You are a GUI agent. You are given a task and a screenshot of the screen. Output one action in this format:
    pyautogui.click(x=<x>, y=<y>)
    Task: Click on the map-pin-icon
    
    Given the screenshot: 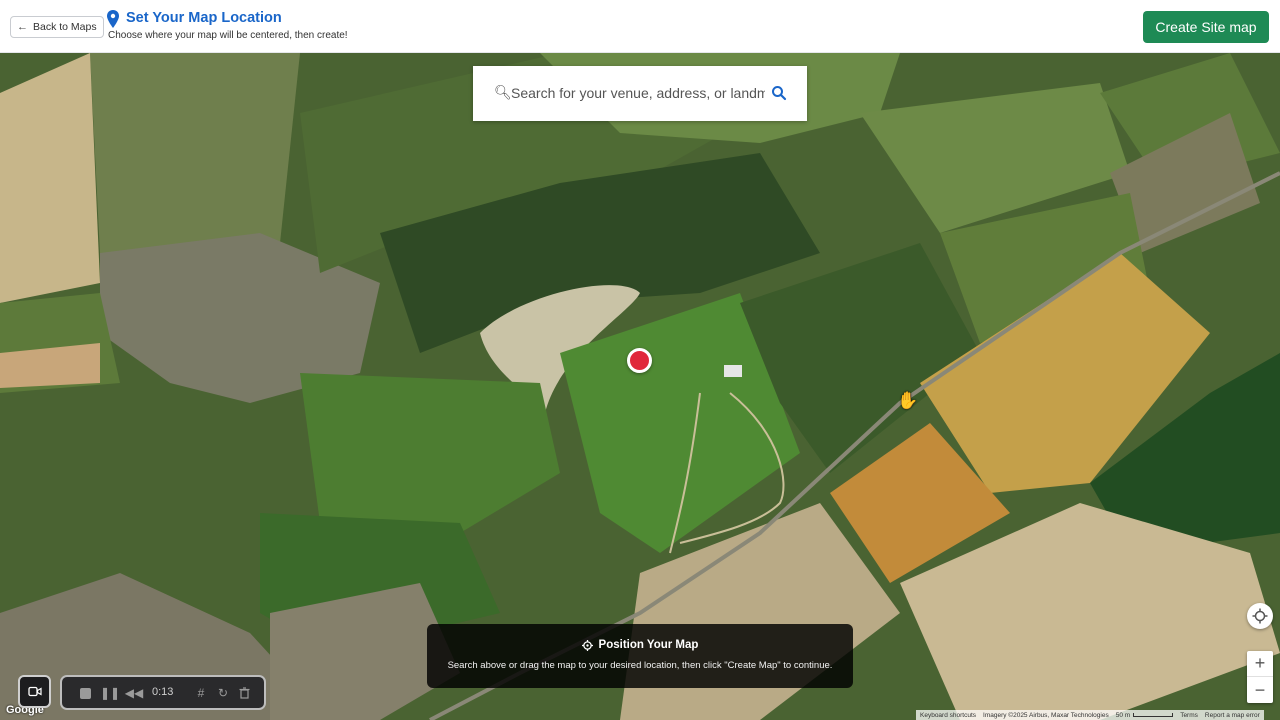 What is the action you would take?
    pyautogui.click(x=113, y=19)
    